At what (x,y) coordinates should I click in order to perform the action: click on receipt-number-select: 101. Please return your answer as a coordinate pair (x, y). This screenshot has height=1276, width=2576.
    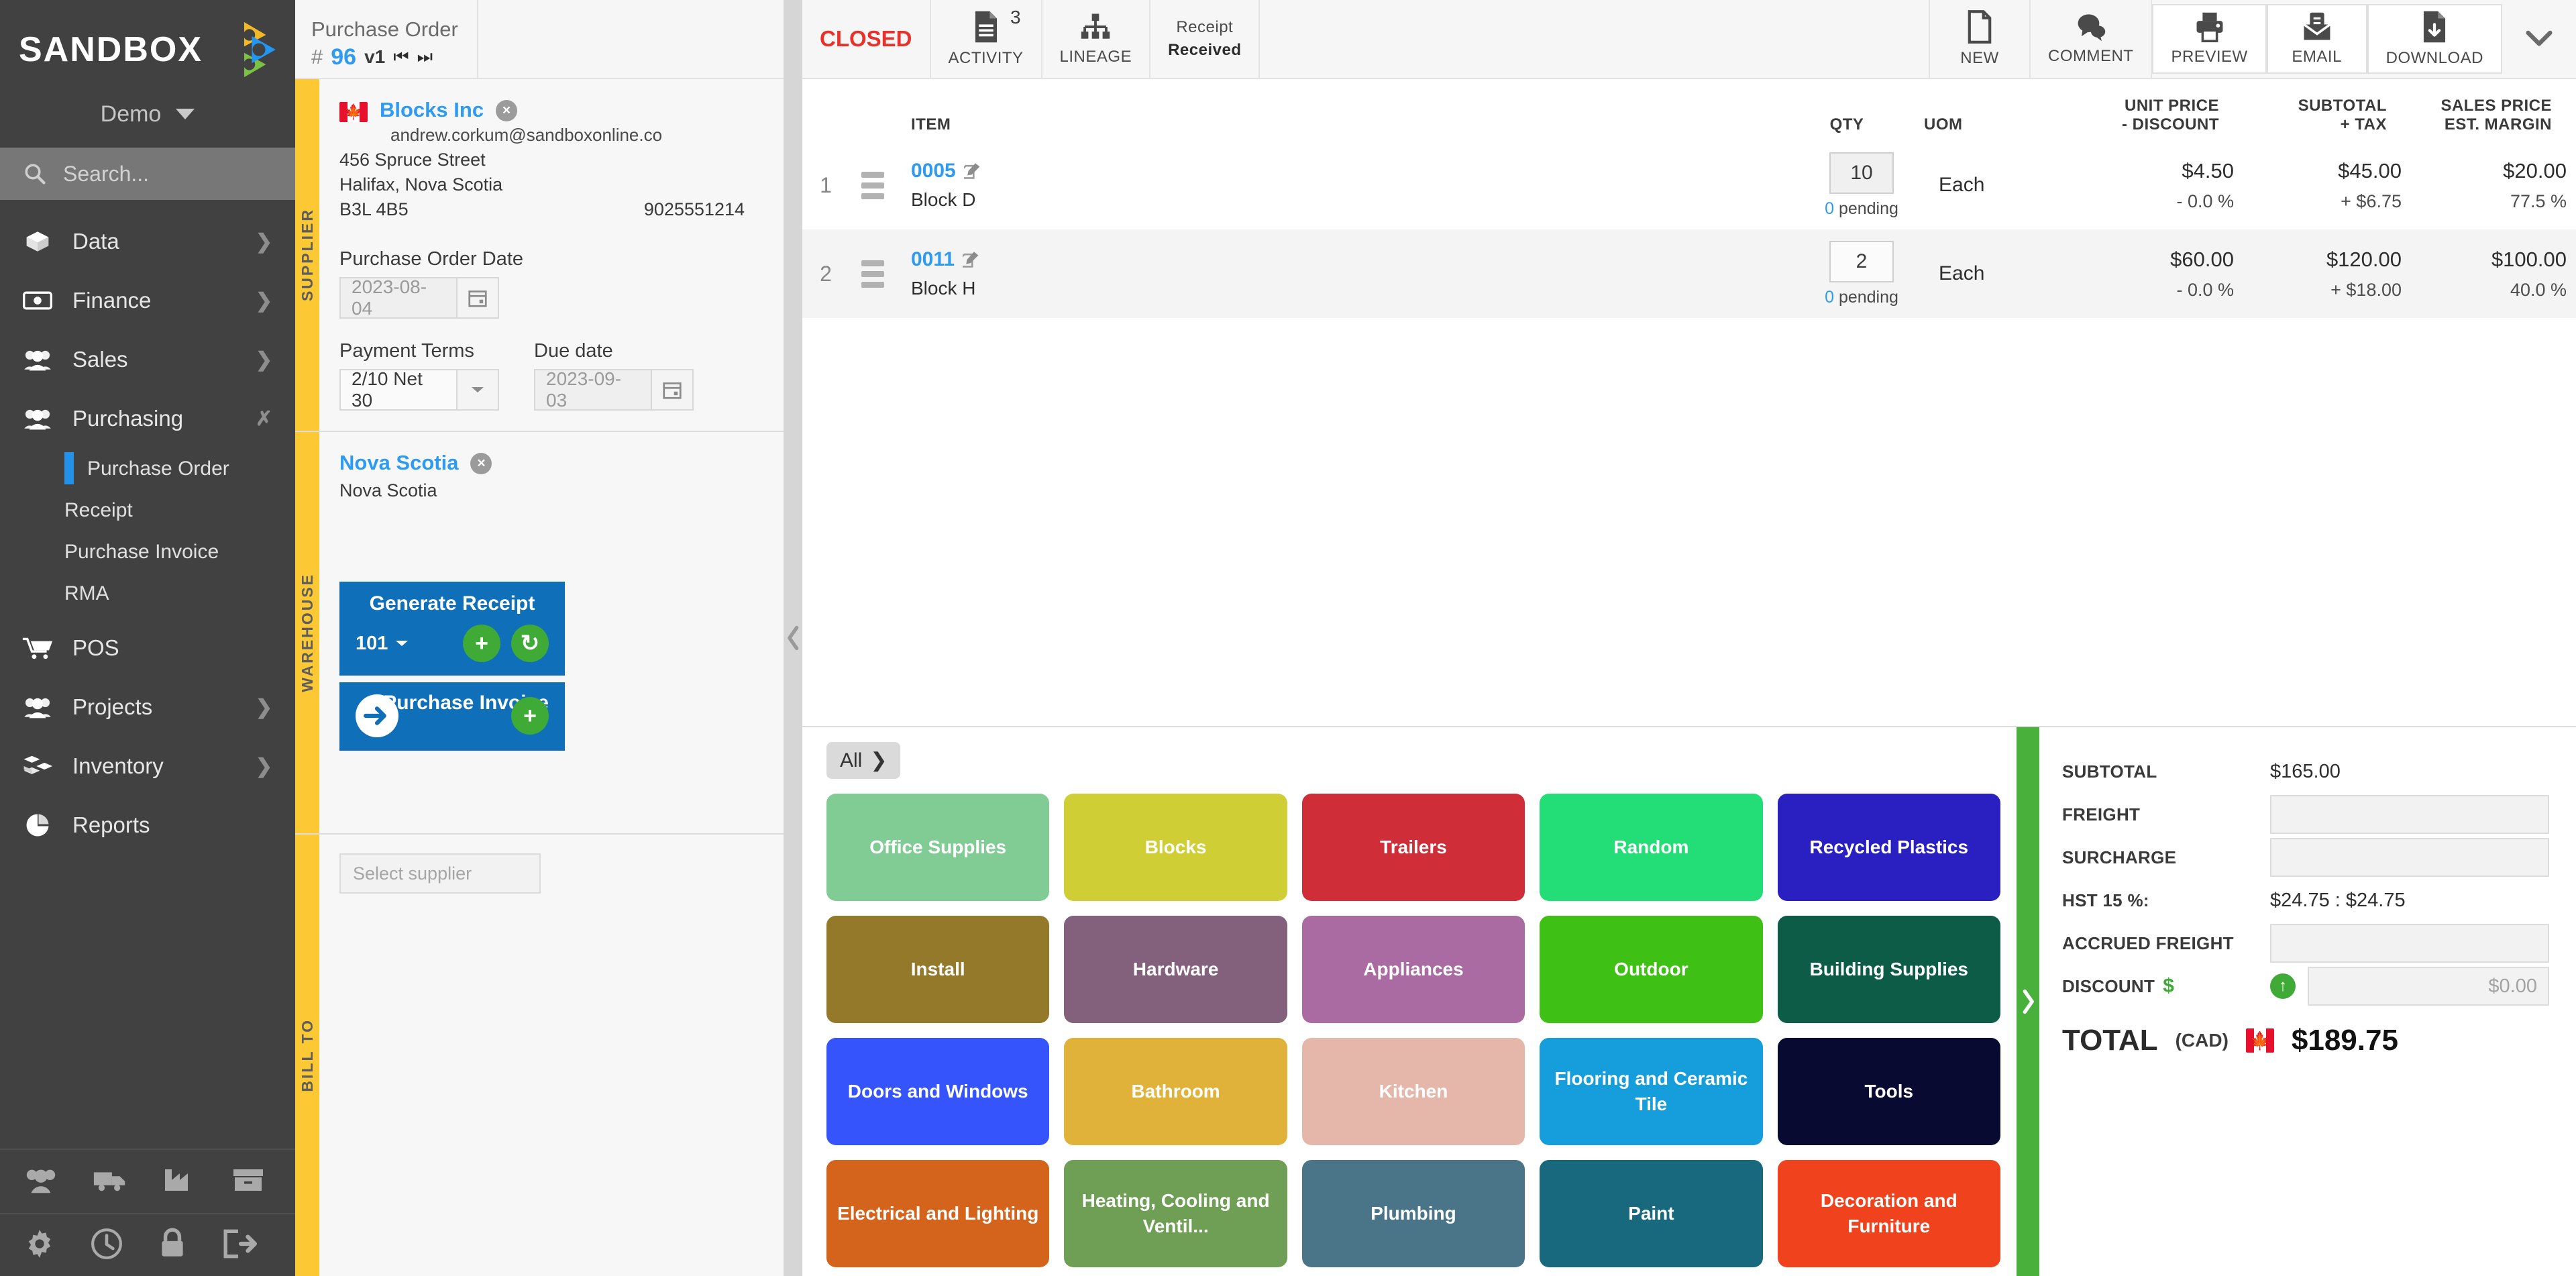
    Looking at the image, I should click on (382, 644).